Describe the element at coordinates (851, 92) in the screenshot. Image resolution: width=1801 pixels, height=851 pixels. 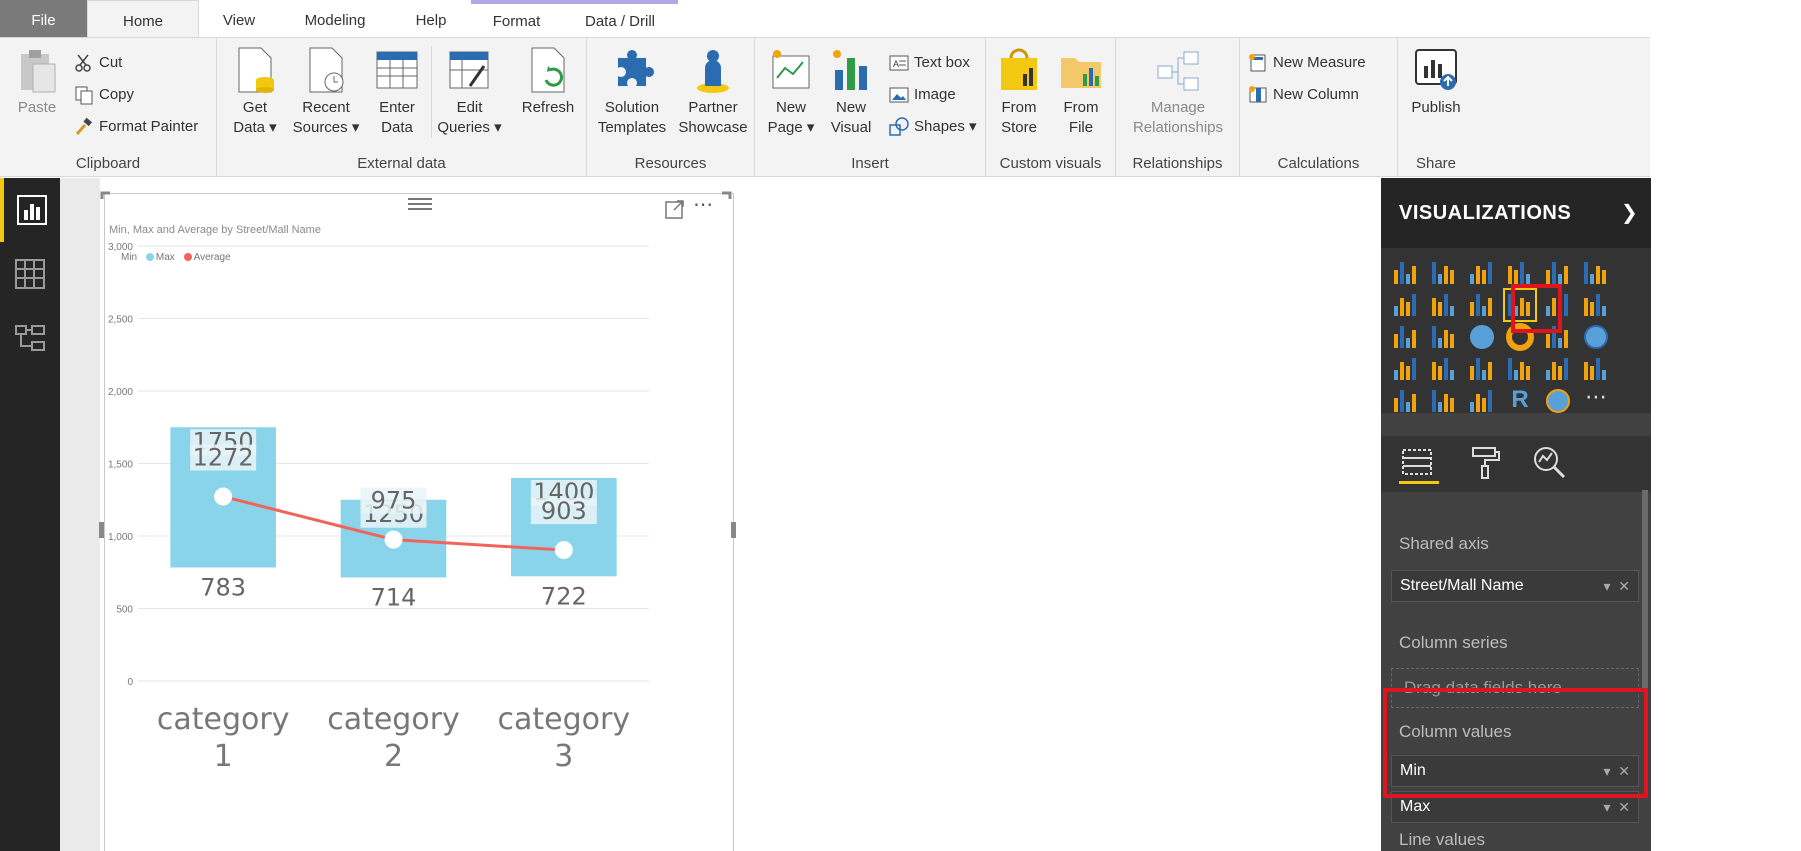
I see `new-visual-button: New Visual` at that location.